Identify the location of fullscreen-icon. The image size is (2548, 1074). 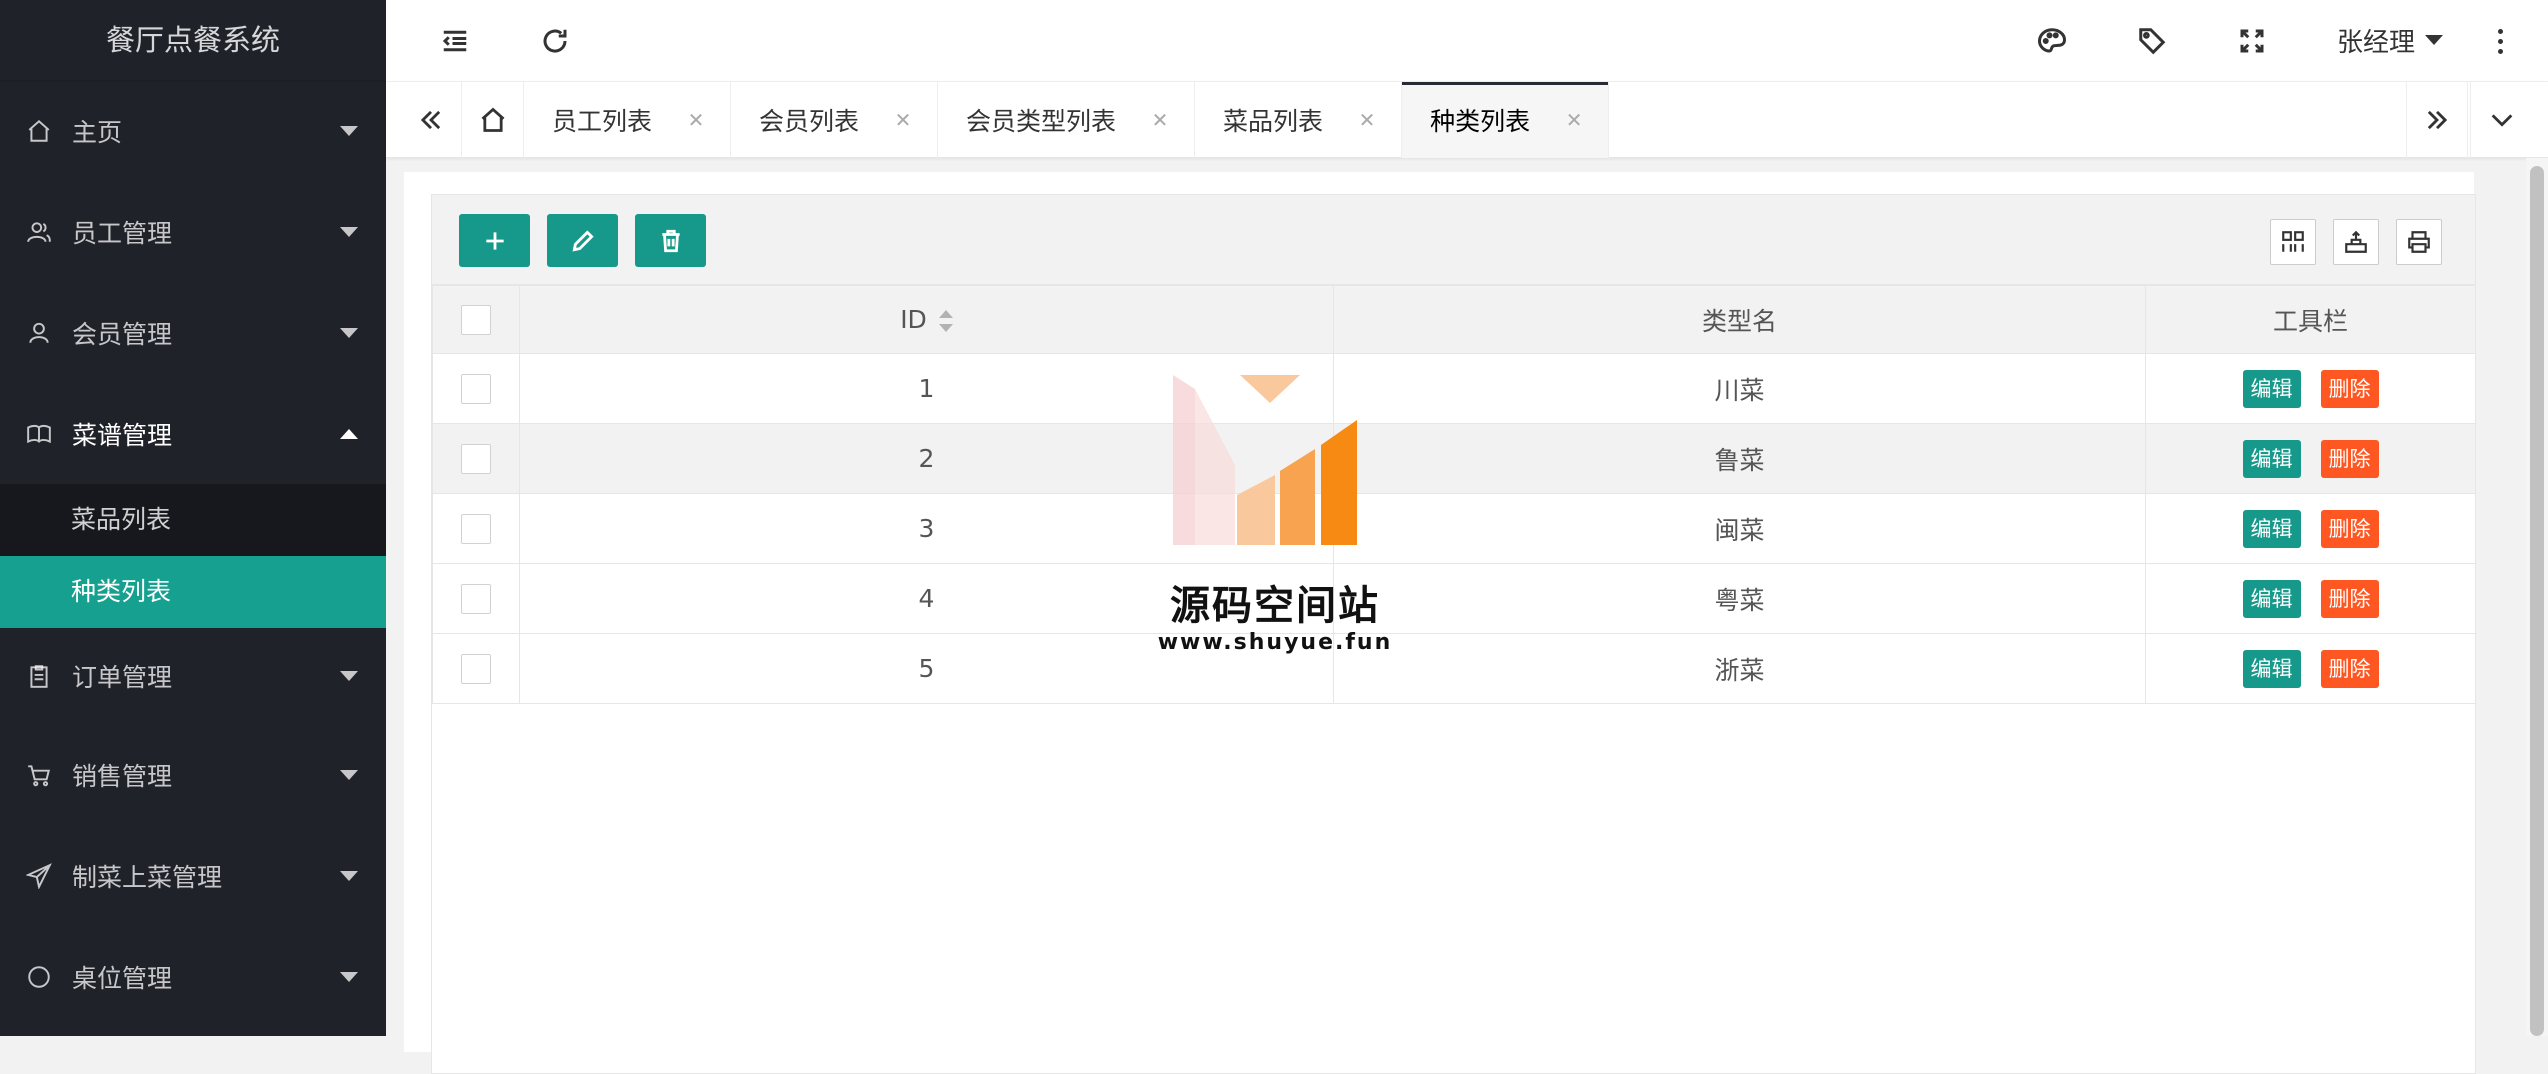
(2252, 41).